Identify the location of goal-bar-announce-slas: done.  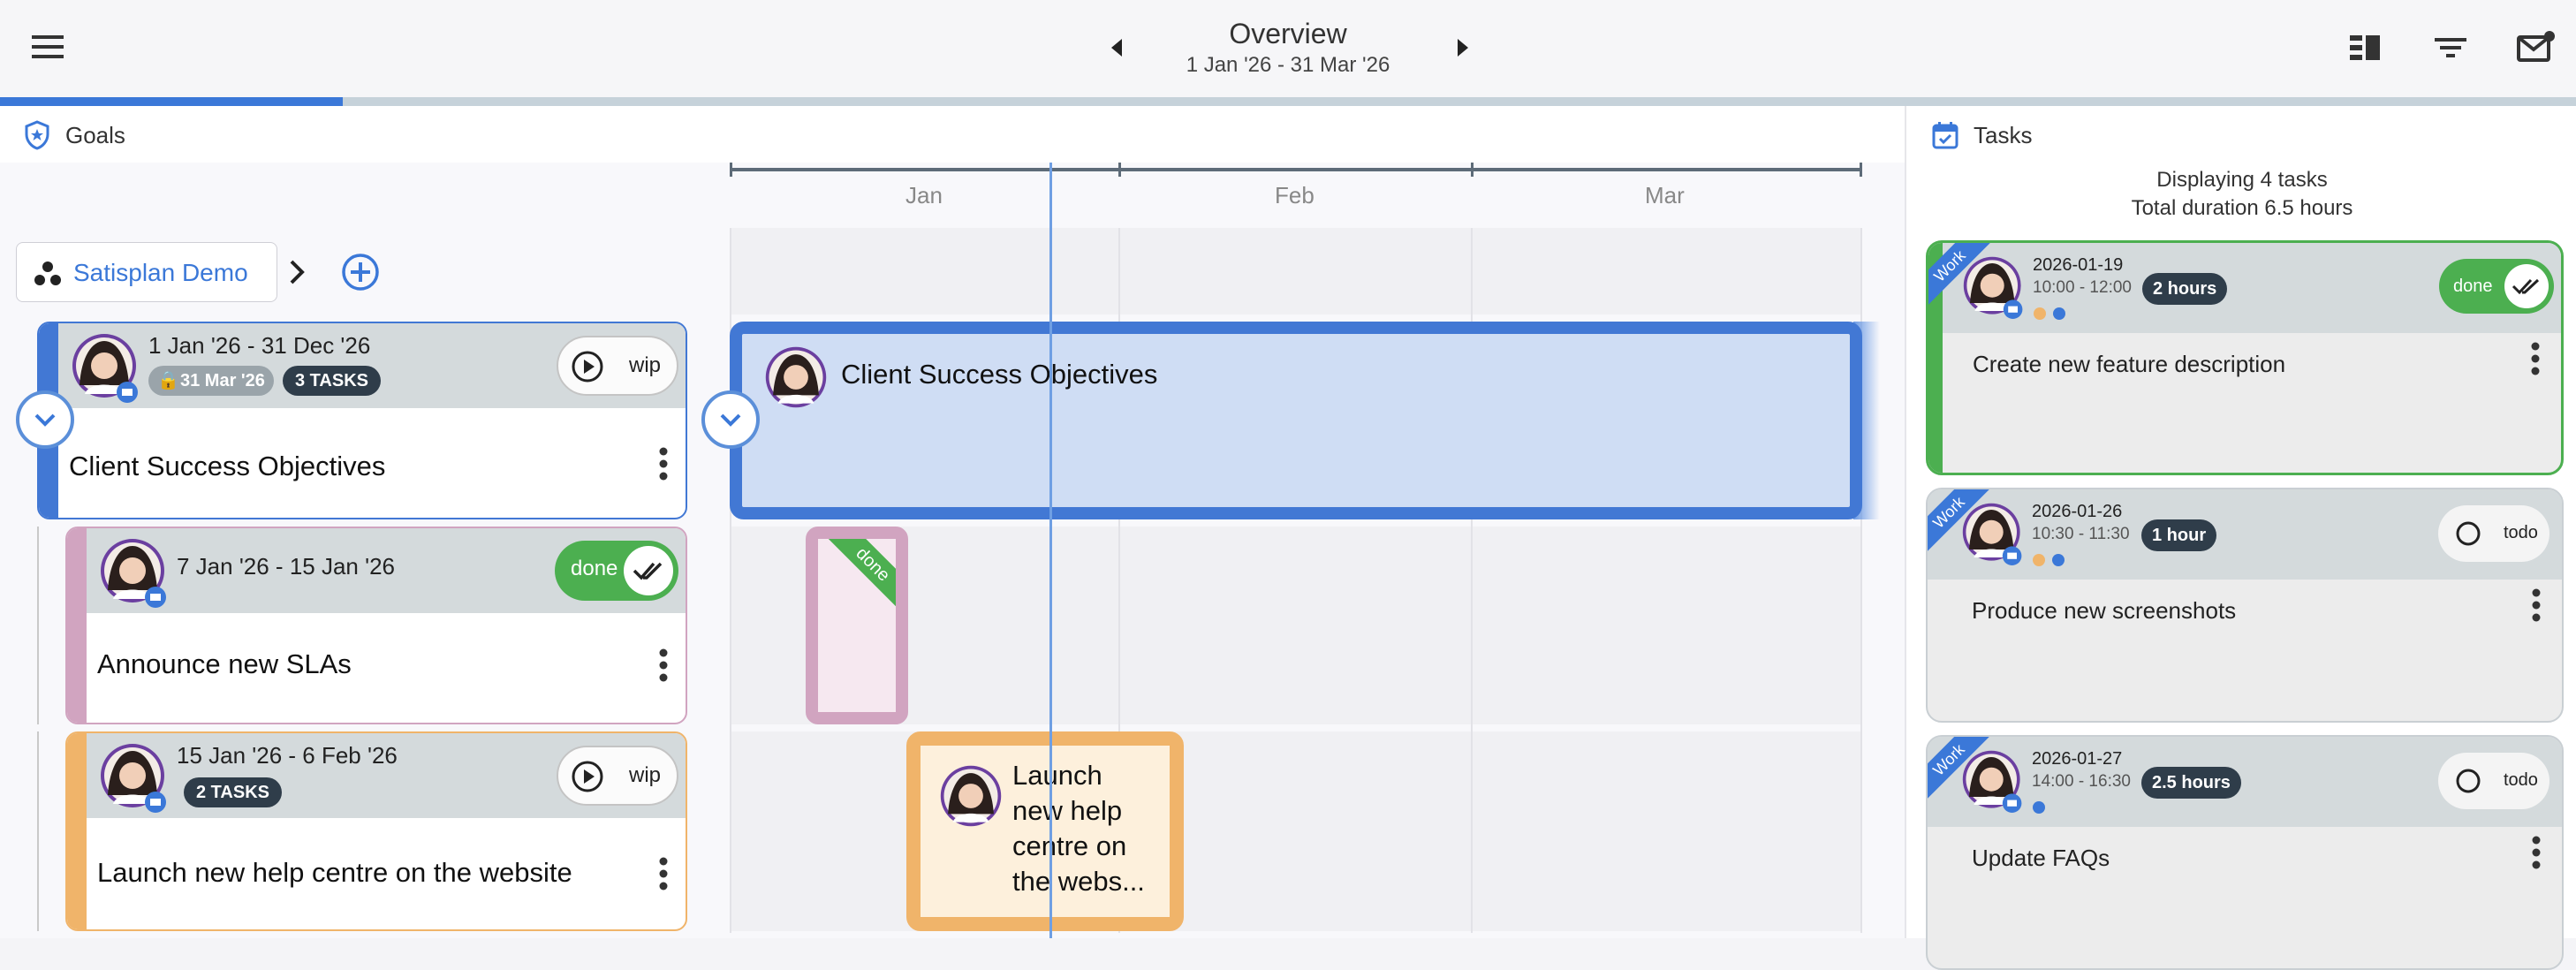
(857, 625).